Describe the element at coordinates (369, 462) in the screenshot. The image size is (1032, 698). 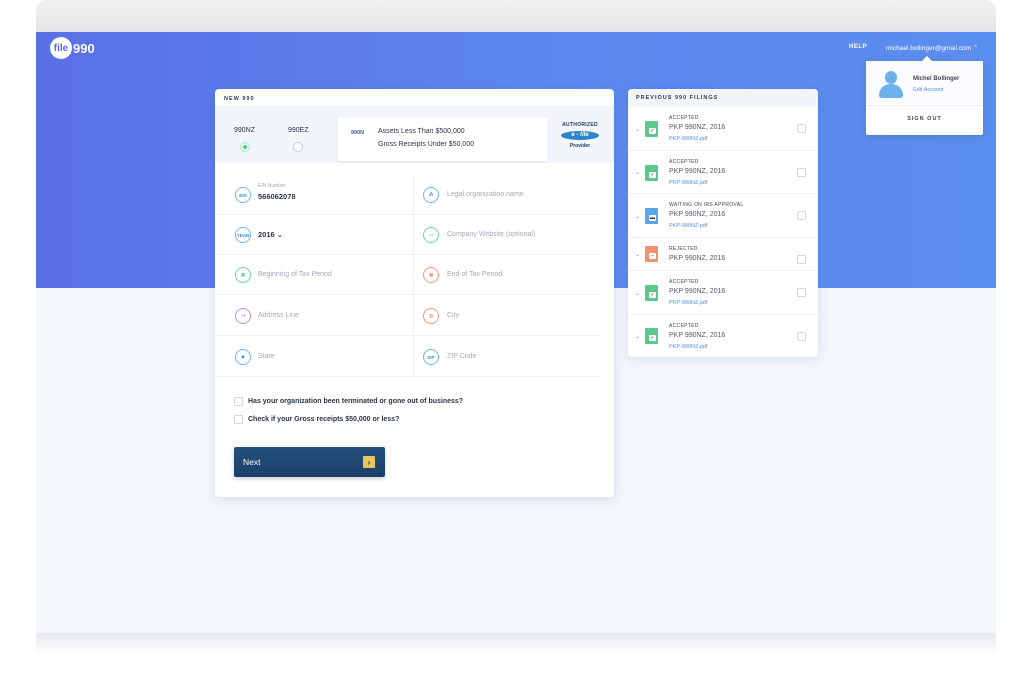
I see `arrow-right-icon: ›` at that location.